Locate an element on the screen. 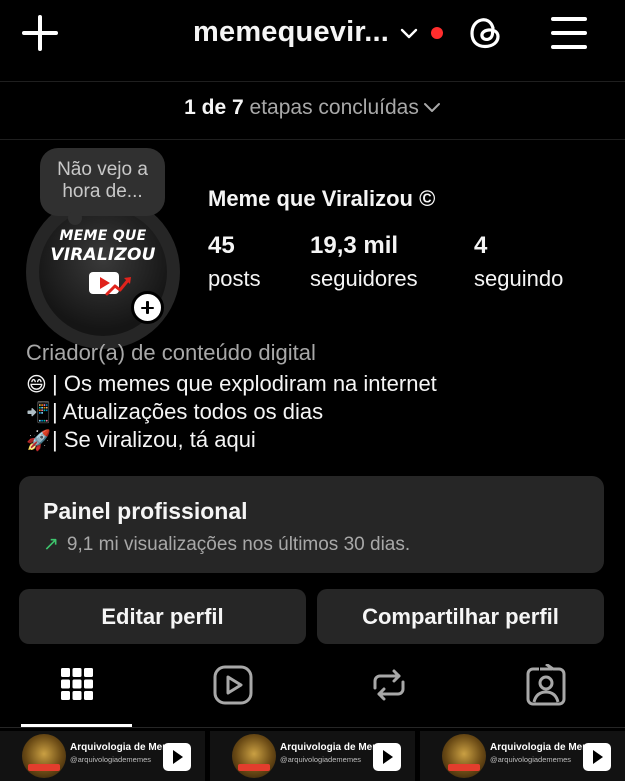  reposts-icon is located at coordinates (389, 686).